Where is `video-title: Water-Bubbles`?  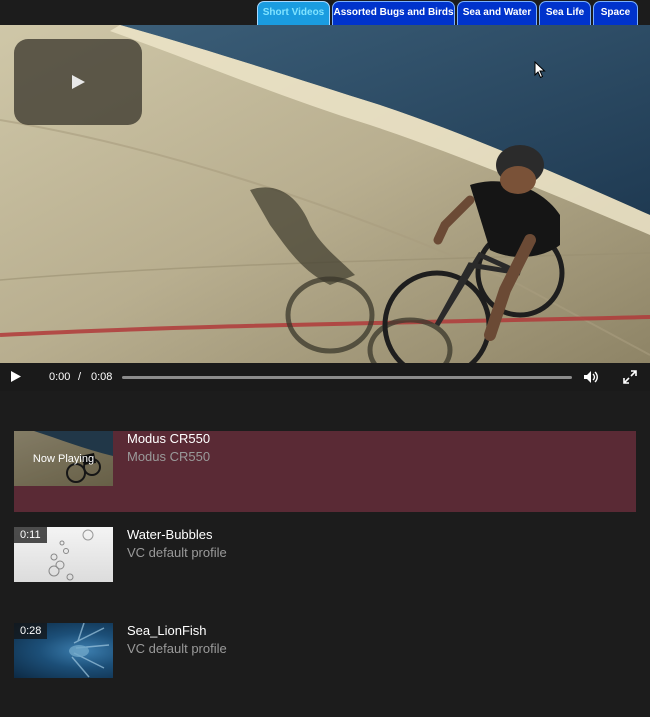 video-title: Water-Bubbles is located at coordinates (170, 534).